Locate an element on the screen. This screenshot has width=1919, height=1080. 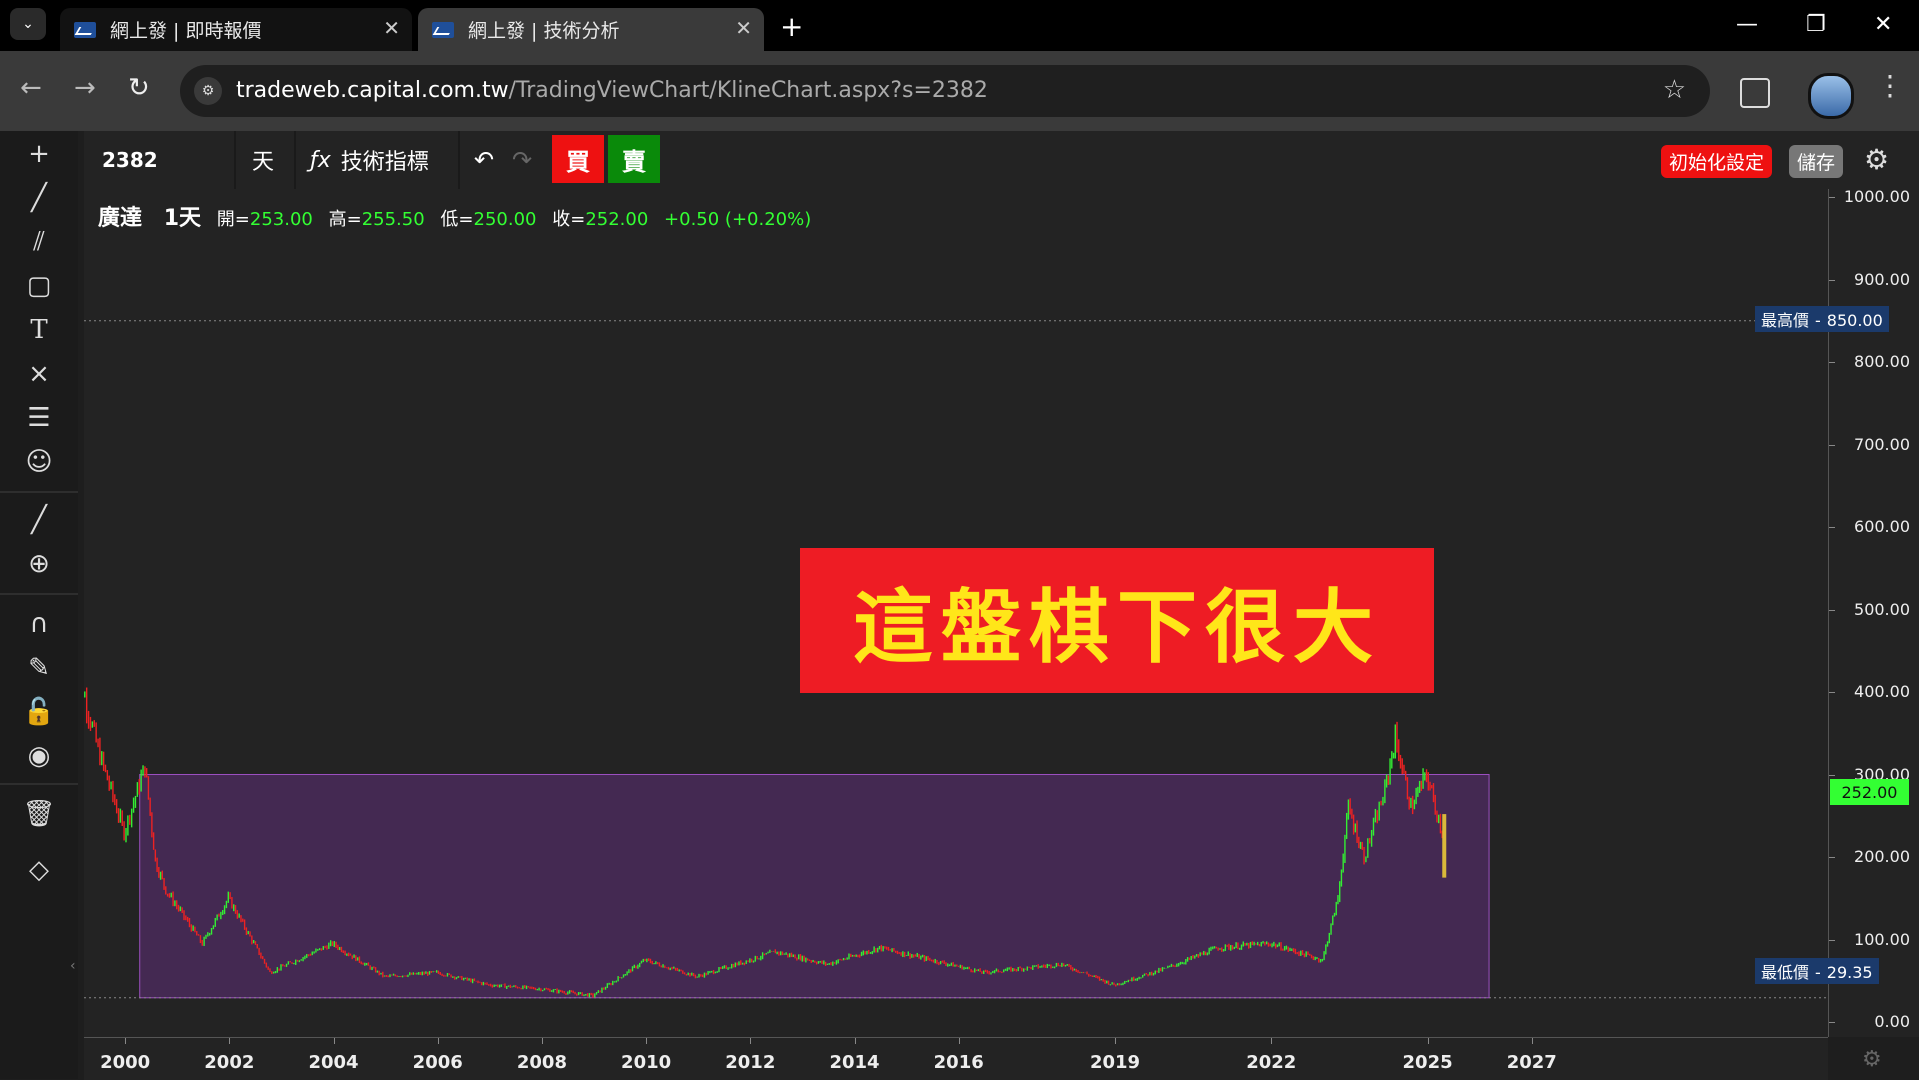
trend-line-icon: ╱ is located at coordinates (39, 198).